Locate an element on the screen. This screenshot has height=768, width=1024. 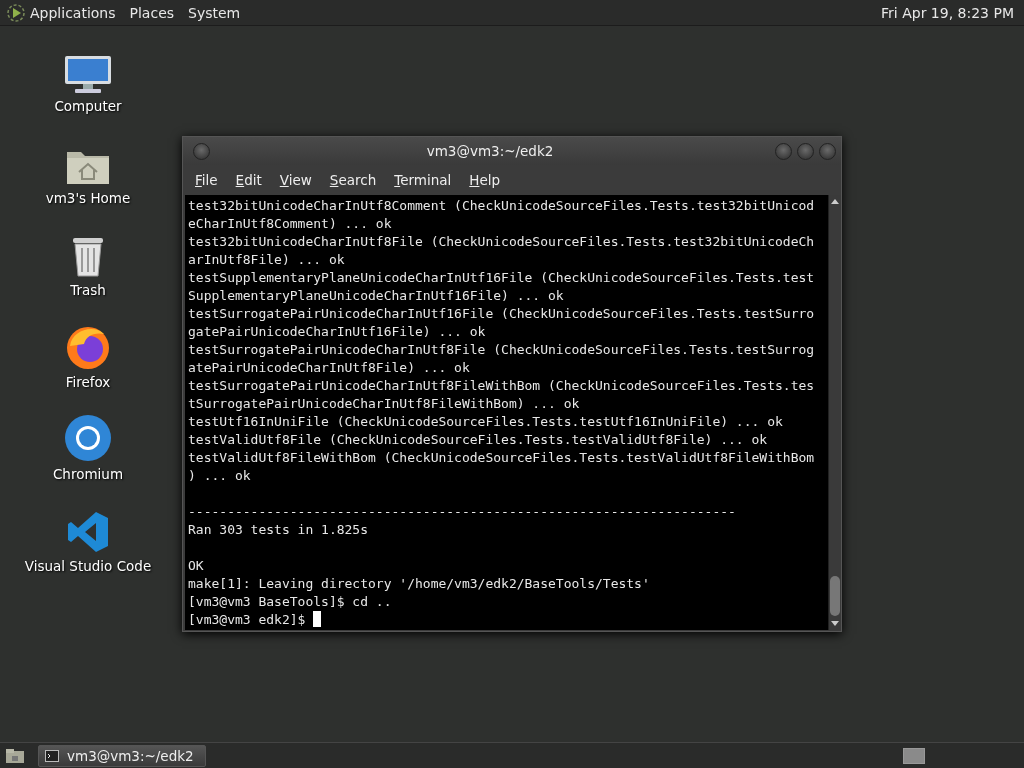
terminal-line: testSupplementaryPlaneUnicodeCharInUtf16File (CheckUnicodeSourceFiles.Tests.test is located at coordinates (501, 278).